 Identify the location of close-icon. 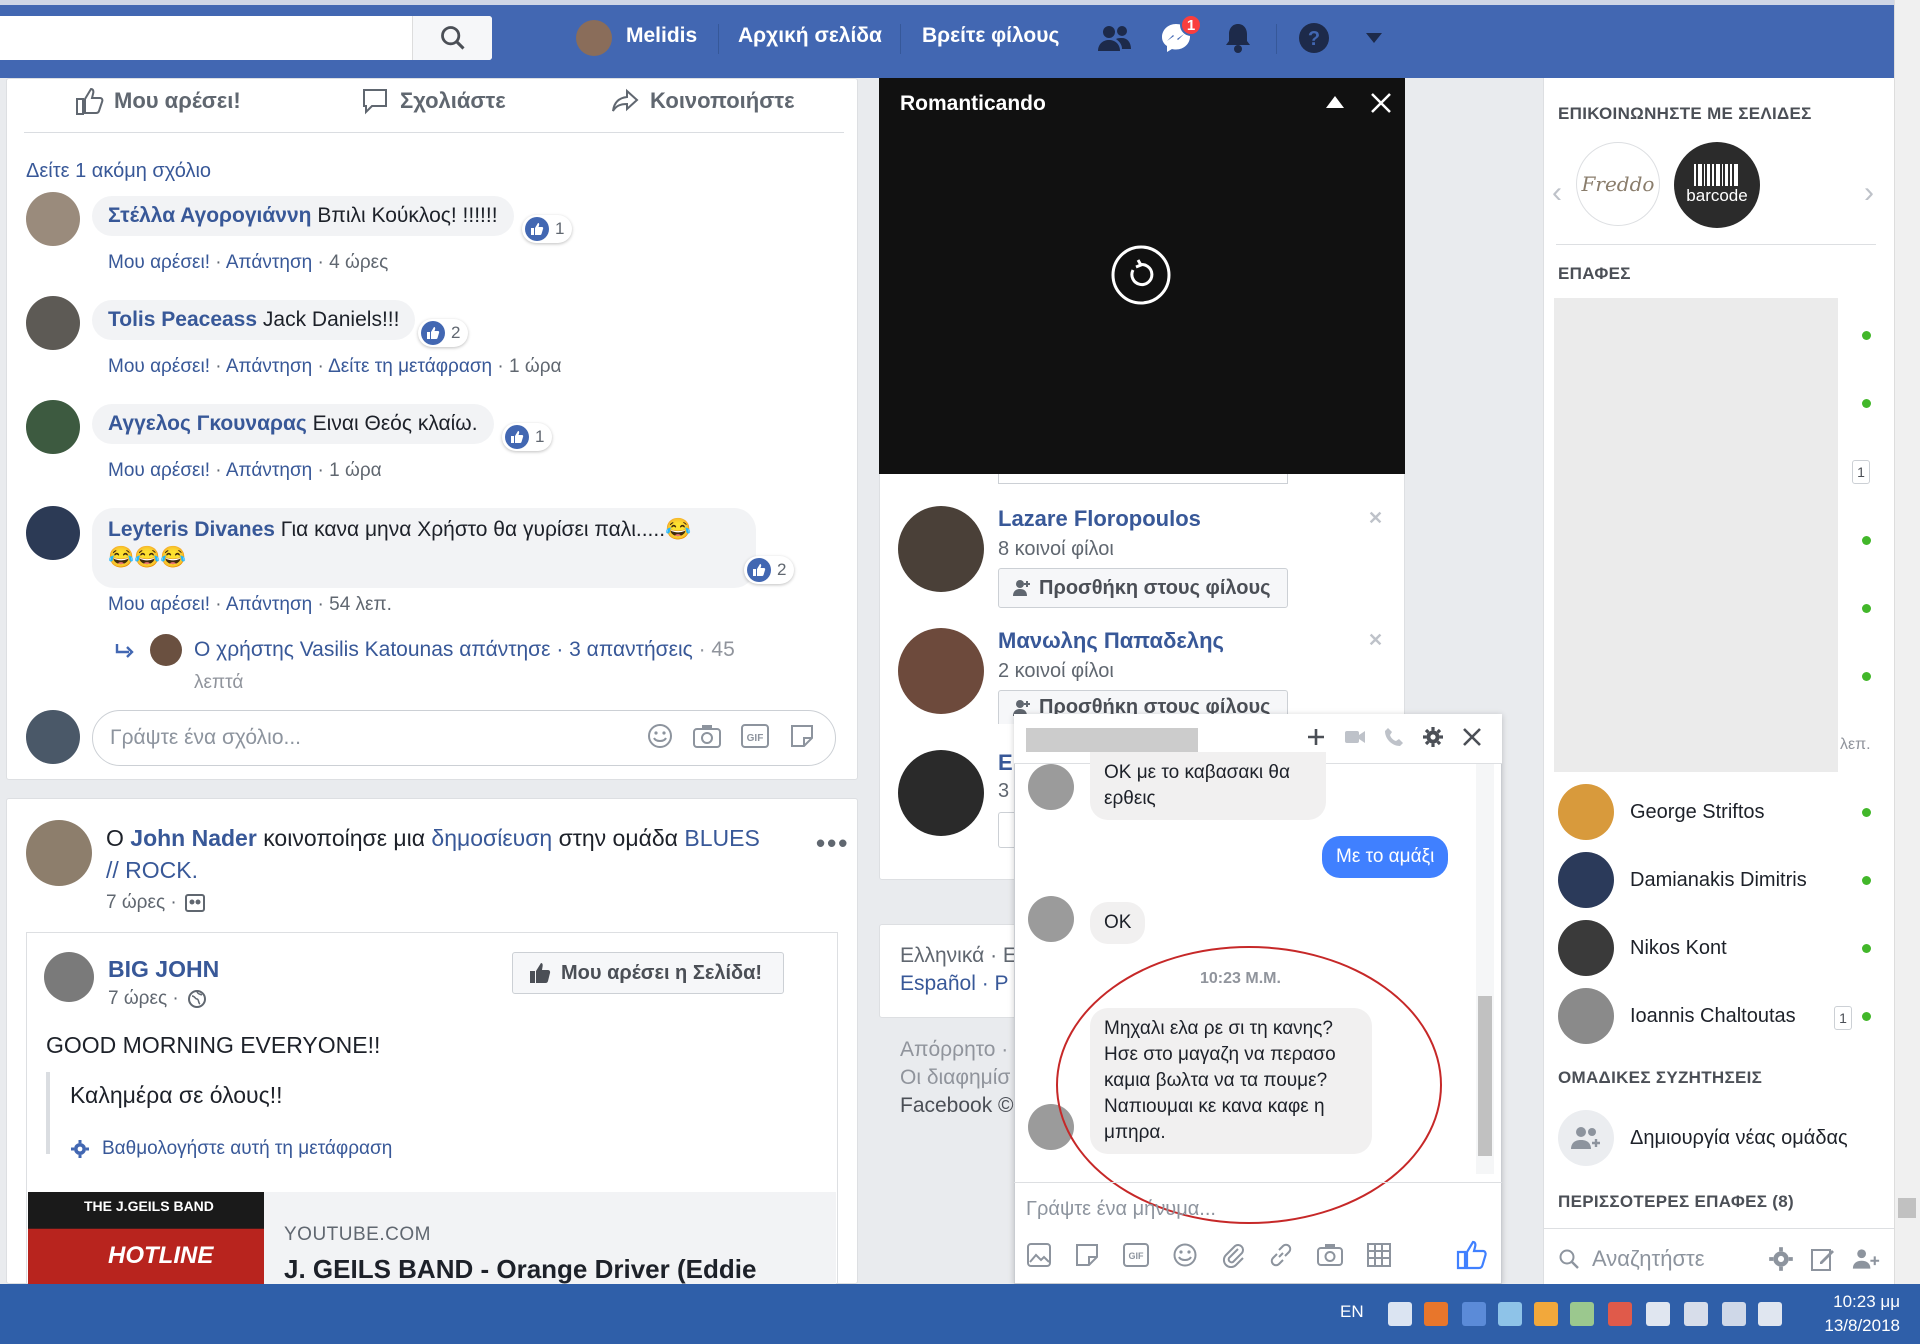
(1472, 737).